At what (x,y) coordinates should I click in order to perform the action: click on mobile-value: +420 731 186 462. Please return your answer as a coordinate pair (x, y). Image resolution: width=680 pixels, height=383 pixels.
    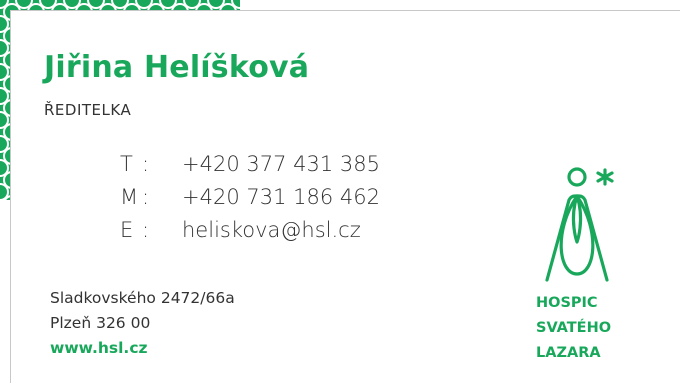
    Looking at the image, I should click on (281, 197).